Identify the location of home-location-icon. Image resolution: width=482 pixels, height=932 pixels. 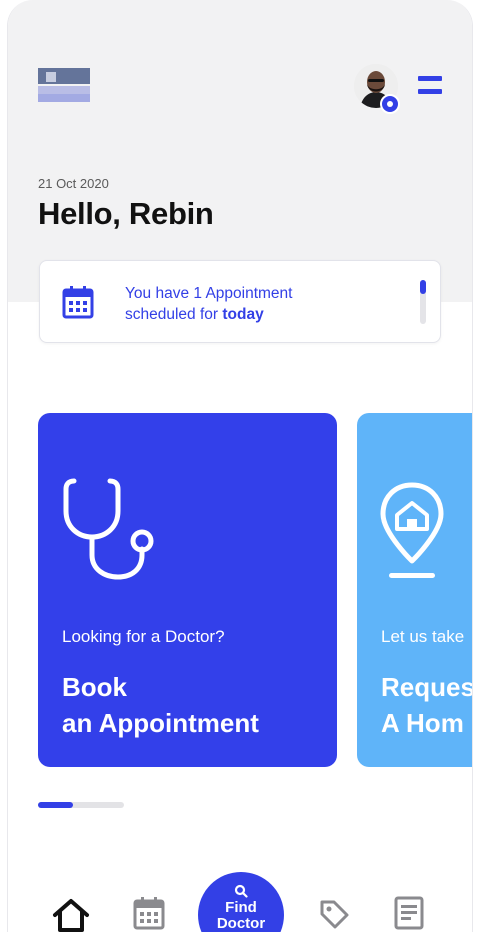
(412, 530).